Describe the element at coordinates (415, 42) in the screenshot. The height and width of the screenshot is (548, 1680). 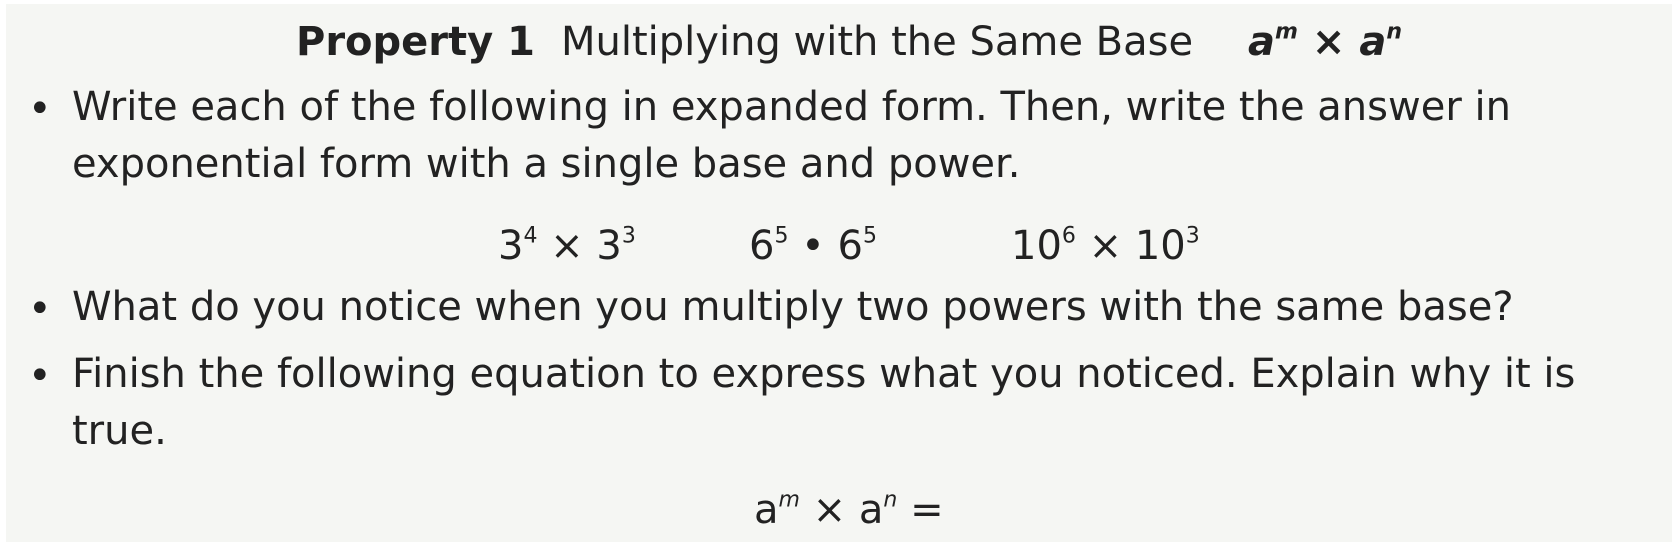
I see `property-label: Property 1` at that location.